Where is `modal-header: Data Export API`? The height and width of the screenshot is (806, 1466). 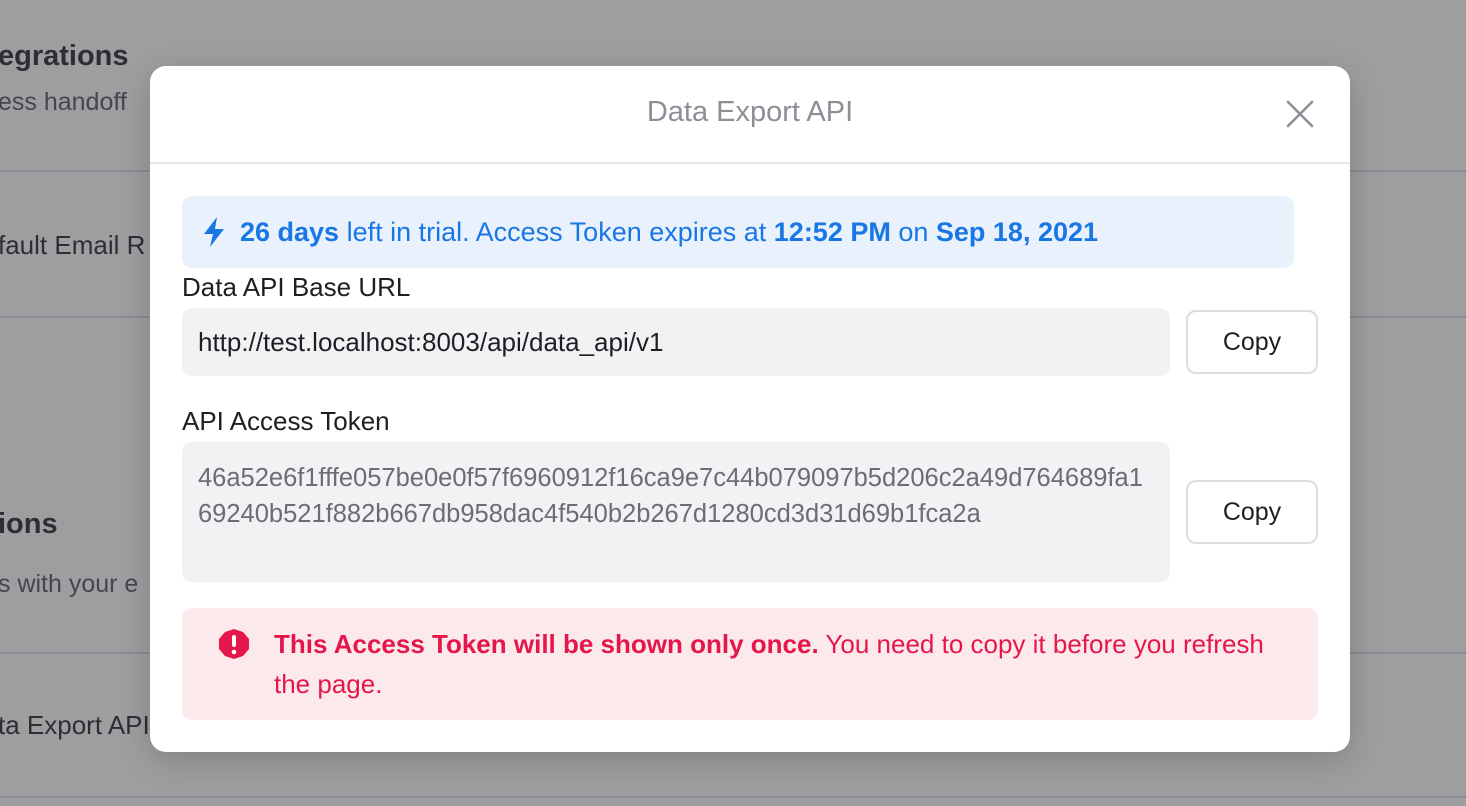 modal-header: Data Export API is located at coordinates (750, 115).